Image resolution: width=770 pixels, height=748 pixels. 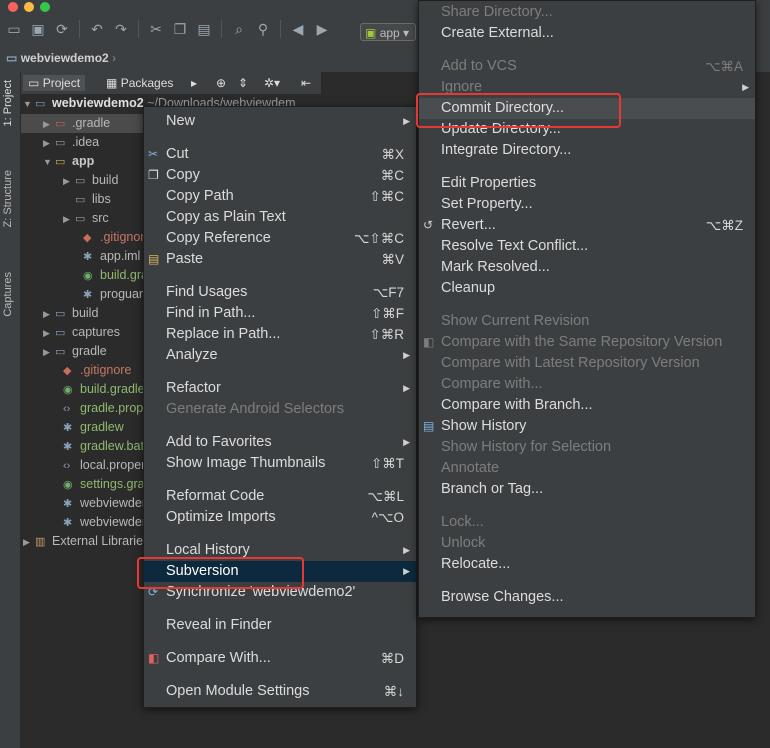 What do you see at coordinates (156, 29) in the screenshot?
I see `cut-icon: ✂` at bounding box center [156, 29].